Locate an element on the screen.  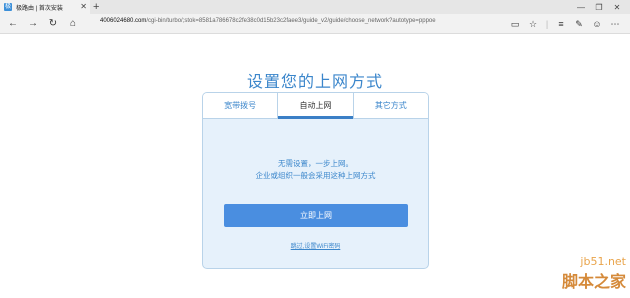
tab-pppoe: 宽带拨号 is located at coordinates (240, 105).